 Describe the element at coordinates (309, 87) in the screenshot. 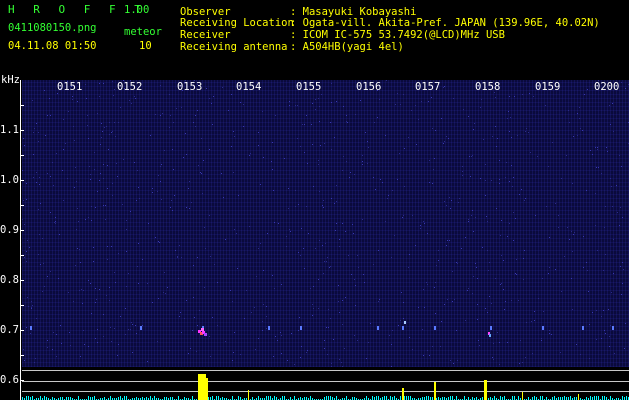

I see `time-label: 0155` at that location.